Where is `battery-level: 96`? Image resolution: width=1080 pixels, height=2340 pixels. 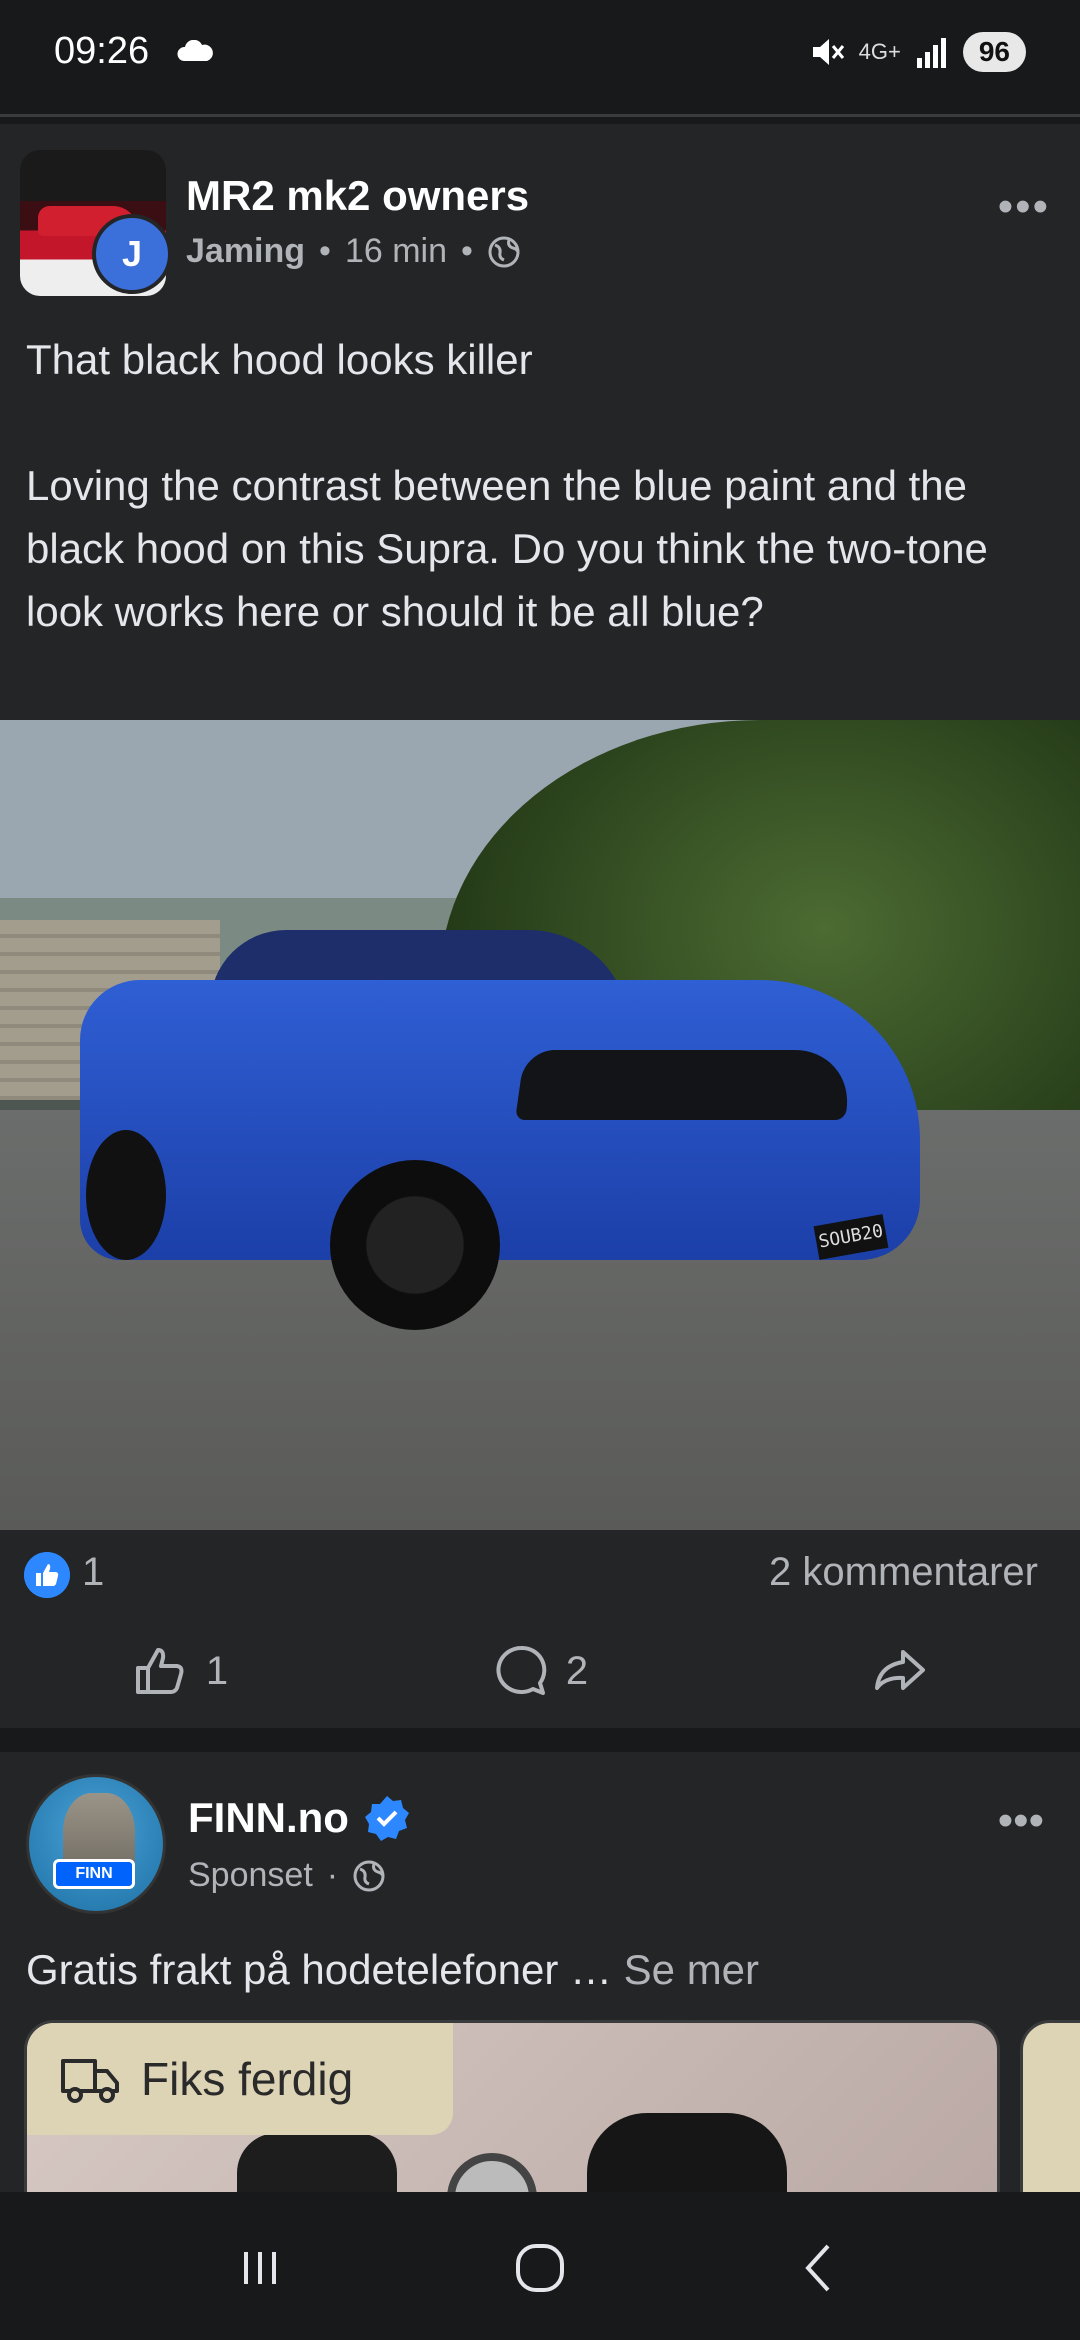
battery-level: 96 is located at coordinates (994, 52).